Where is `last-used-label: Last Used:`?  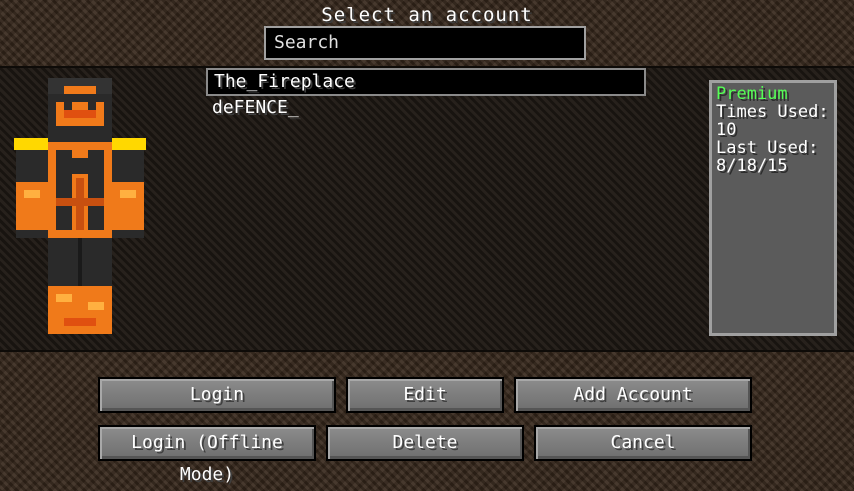
last-used-label: Last Used: is located at coordinates (767, 148).